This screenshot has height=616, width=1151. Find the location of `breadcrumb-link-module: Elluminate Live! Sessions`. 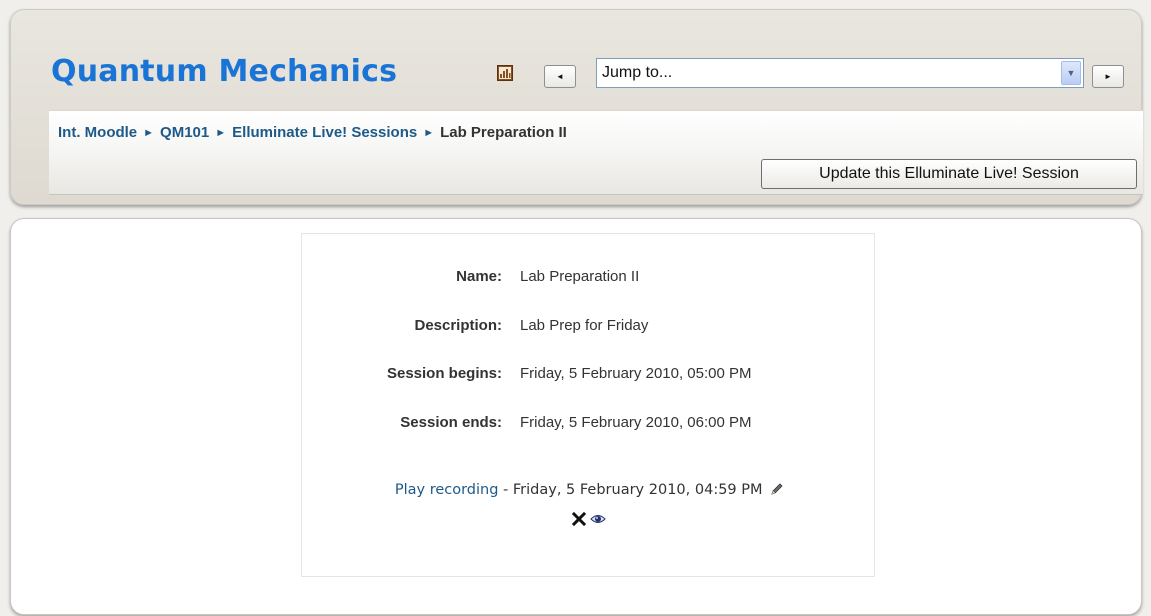

breadcrumb-link-module: Elluminate Live! Sessions is located at coordinates (324, 132).